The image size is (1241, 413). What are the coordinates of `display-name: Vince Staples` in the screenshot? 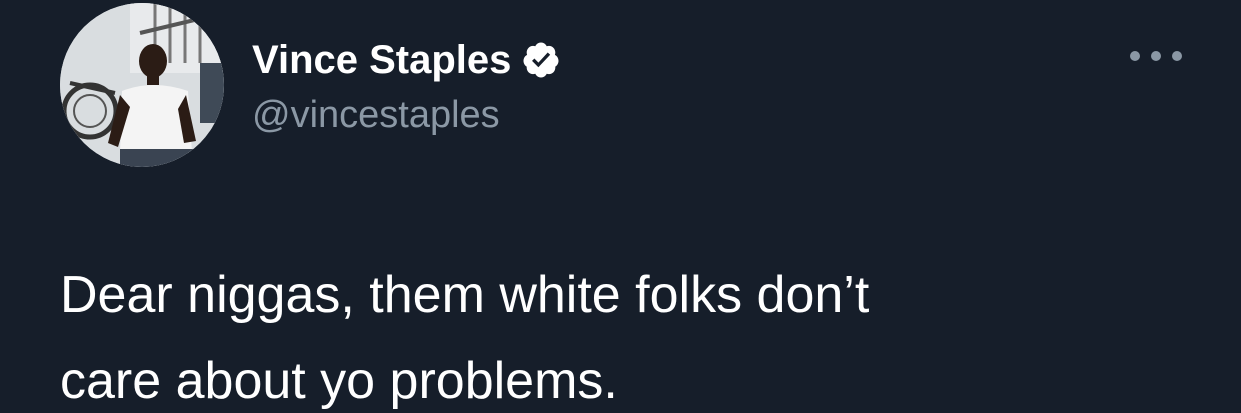 It's located at (381, 60).